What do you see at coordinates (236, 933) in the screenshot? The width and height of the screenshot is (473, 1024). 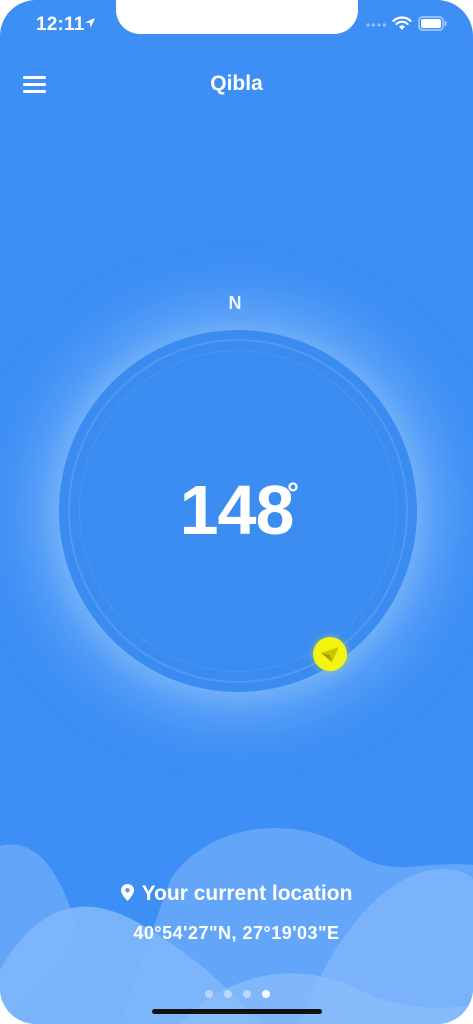 I see `location-coordinates: 40°54'27"N, 27°19'03"E` at bounding box center [236, 933].